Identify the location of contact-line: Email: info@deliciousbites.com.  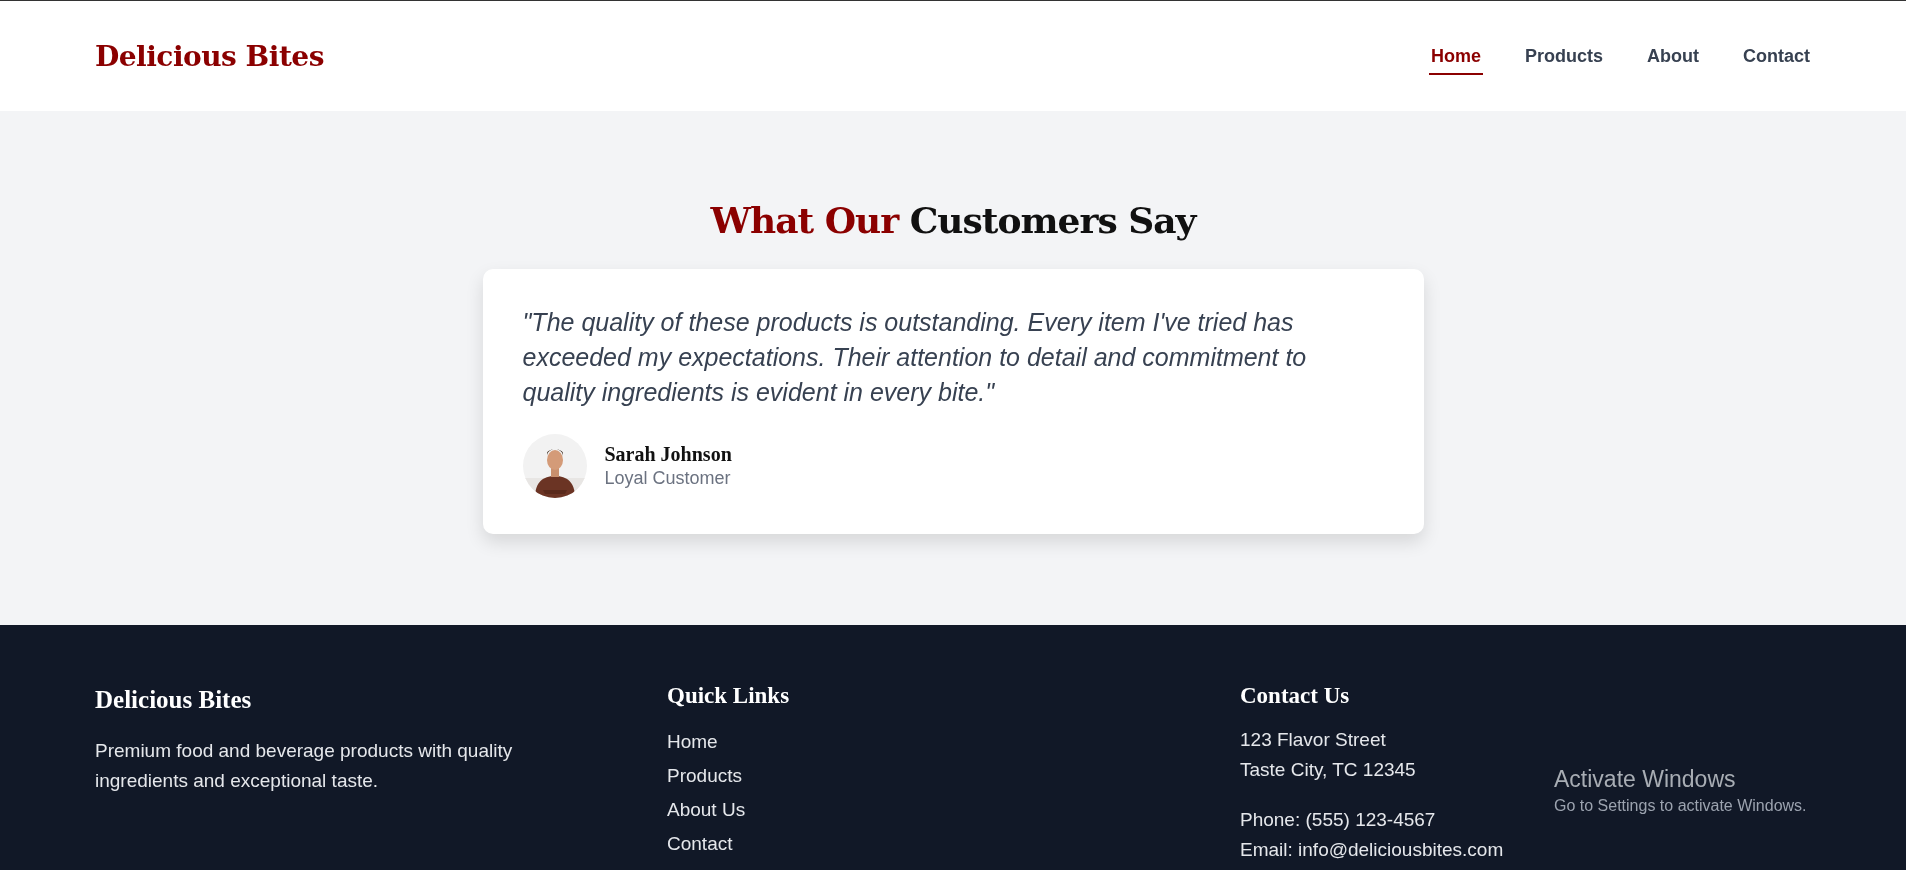
(1372, 850).